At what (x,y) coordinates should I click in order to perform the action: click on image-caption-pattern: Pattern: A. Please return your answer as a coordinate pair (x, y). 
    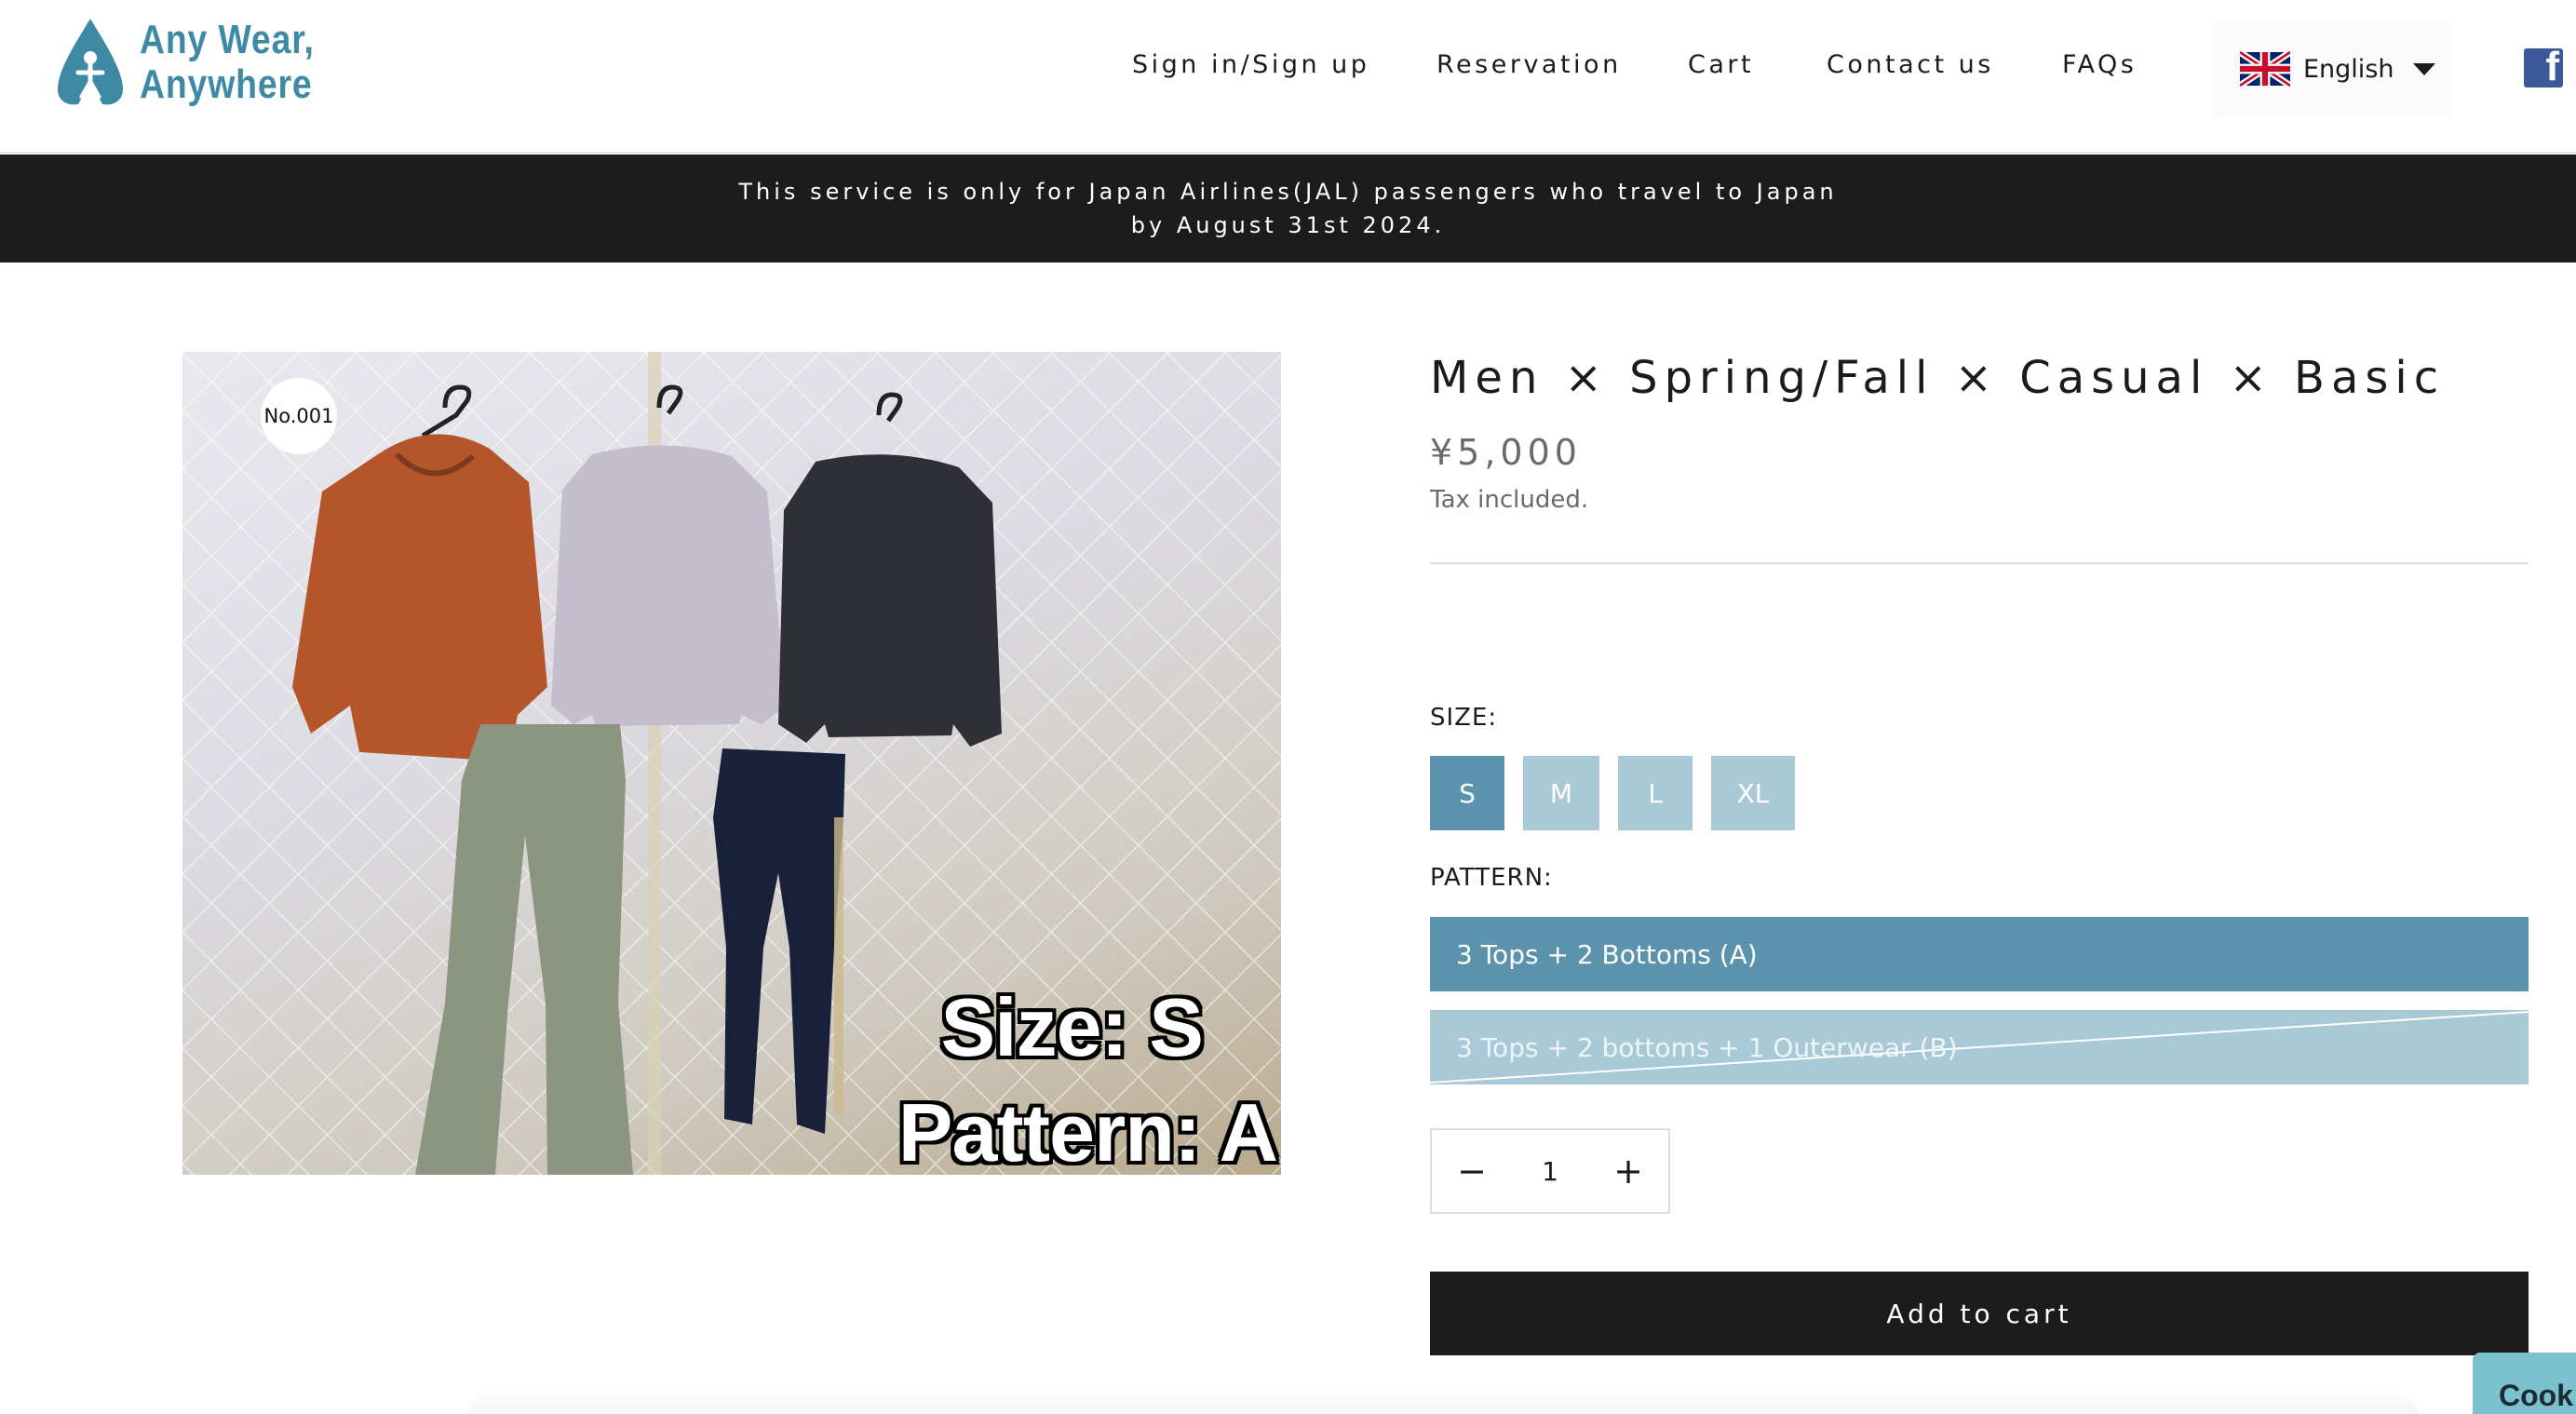
    Looking at the image, I should click on (1087, 1130).